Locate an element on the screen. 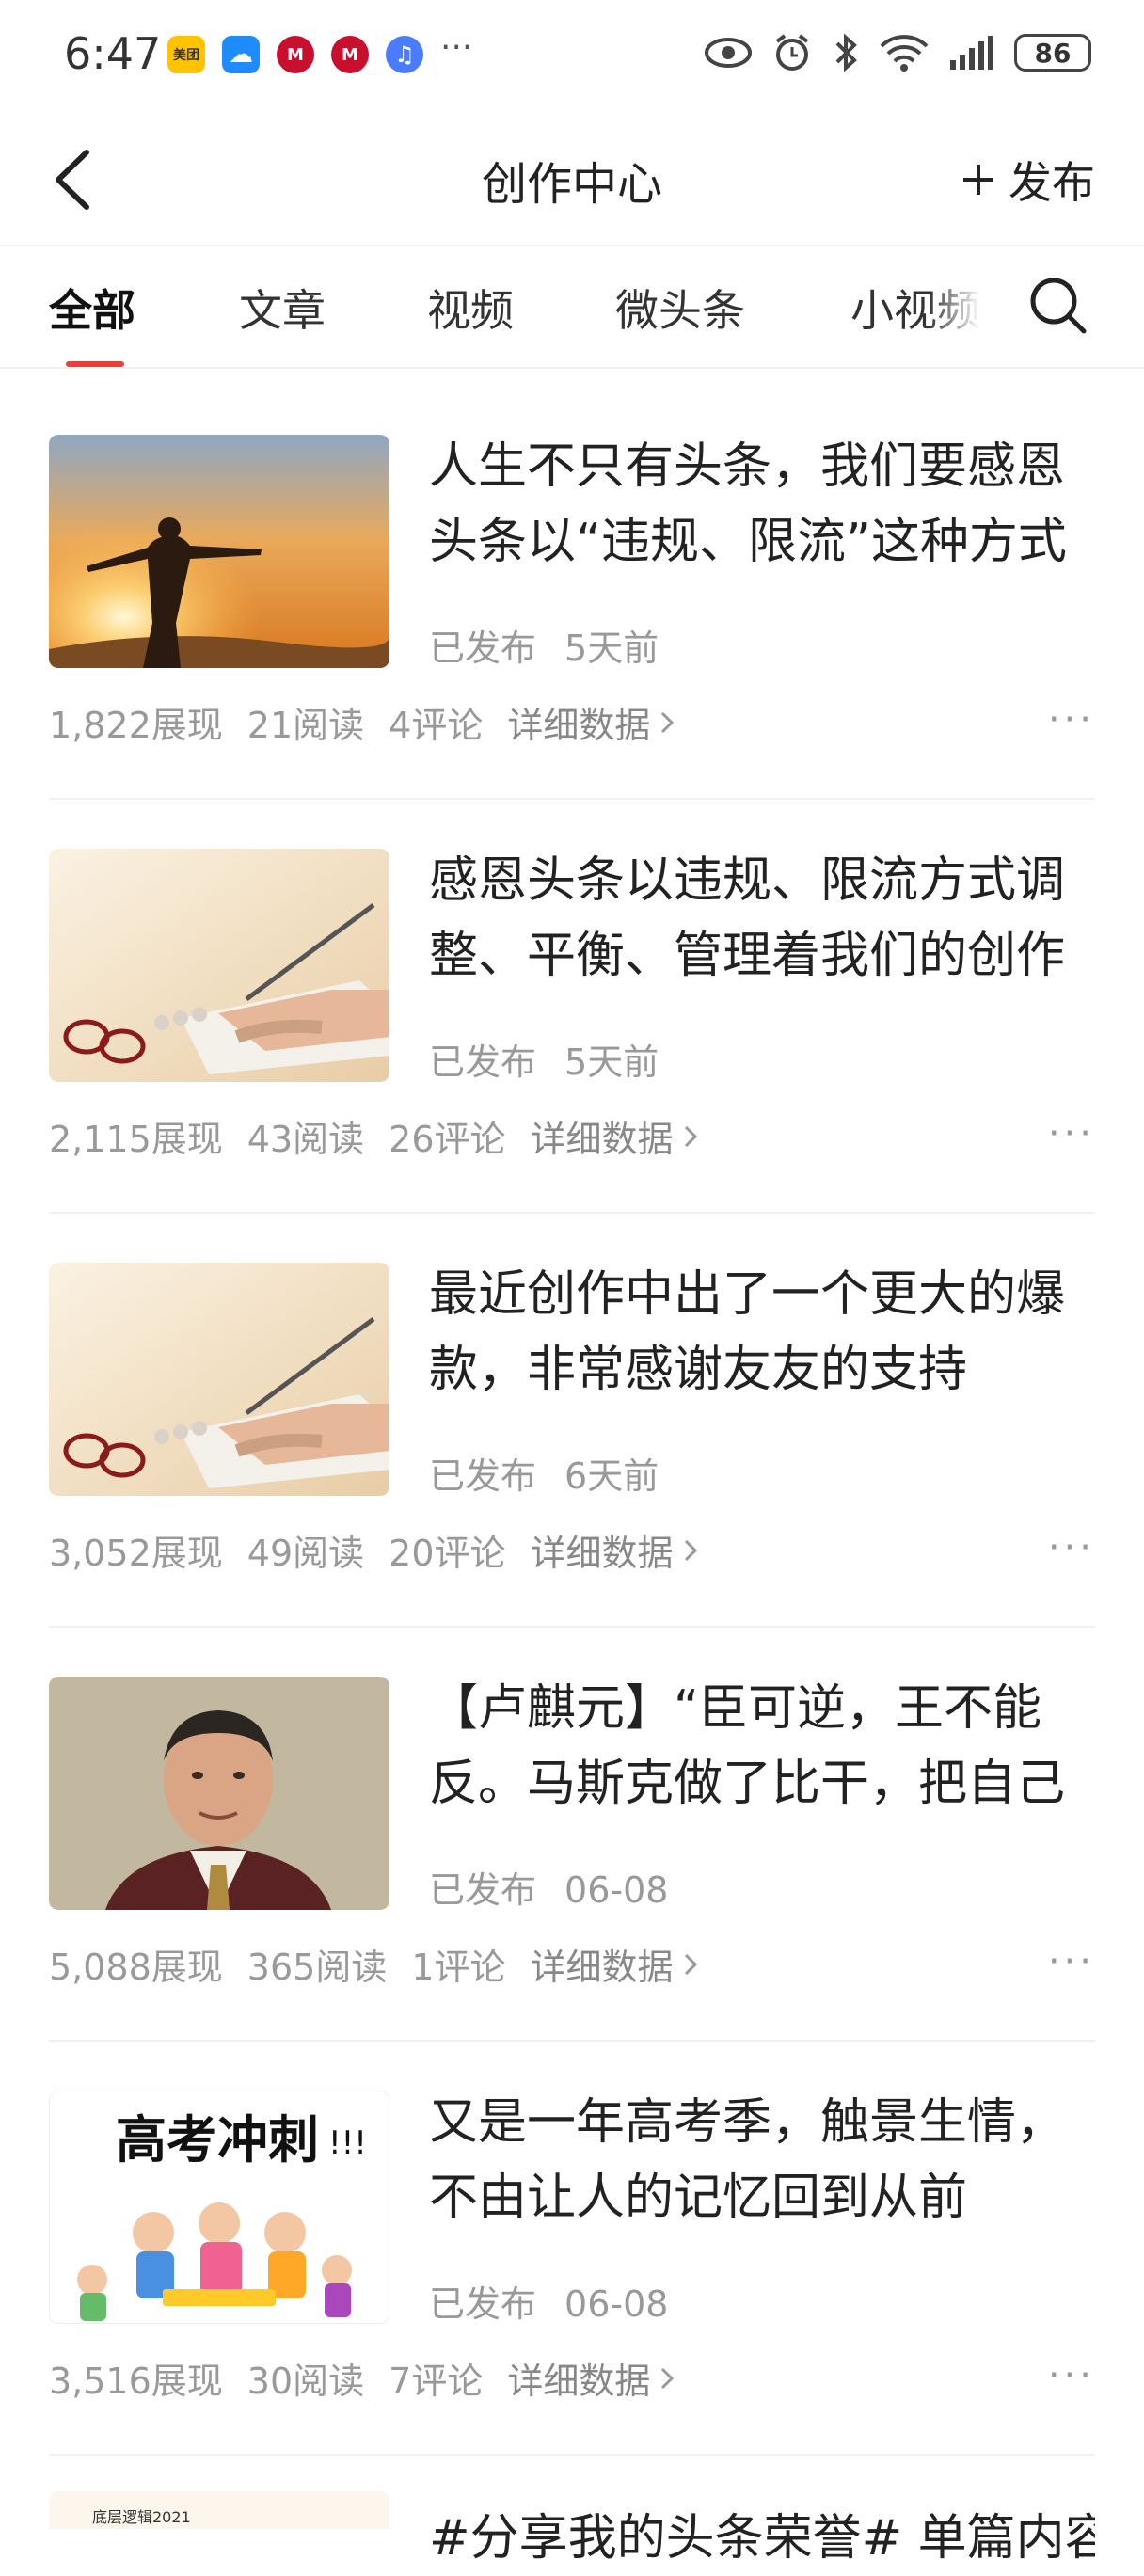 The width and height of the screenshot is (1144, 2576). status-app-icons: 美团 ☁ M M ♫ is located at coordinates (295, 54).